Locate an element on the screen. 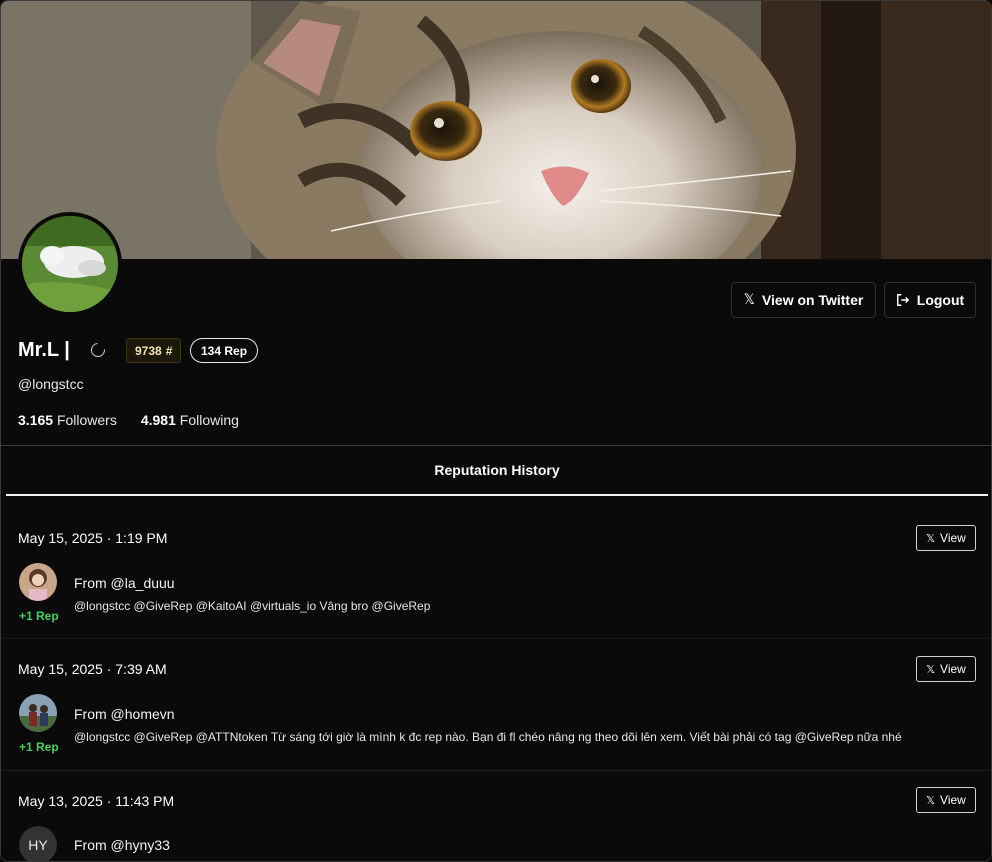 The height and width of the screenshot is (862, 992). following-stat: 4.981 Following is located at coordinates (190, 420).